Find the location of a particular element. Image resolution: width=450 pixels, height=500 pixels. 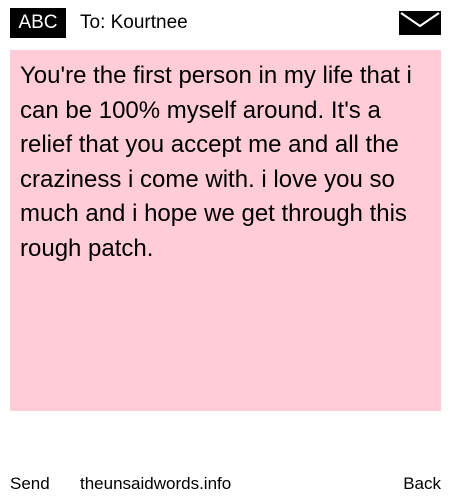

site-watermark: theunsaidwords.info is located at coordinates (156, 483).